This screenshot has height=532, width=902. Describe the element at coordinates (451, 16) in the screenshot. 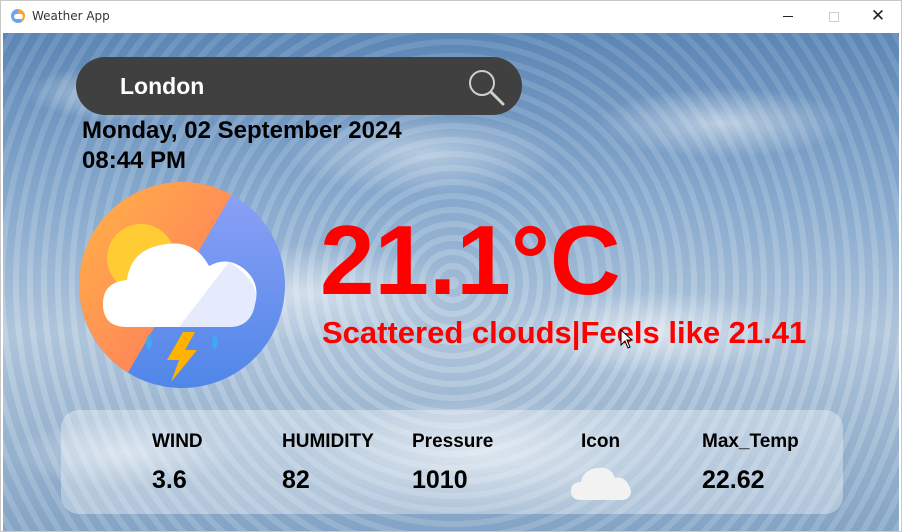

I see `title-bar: Weather App ✕` at that location.